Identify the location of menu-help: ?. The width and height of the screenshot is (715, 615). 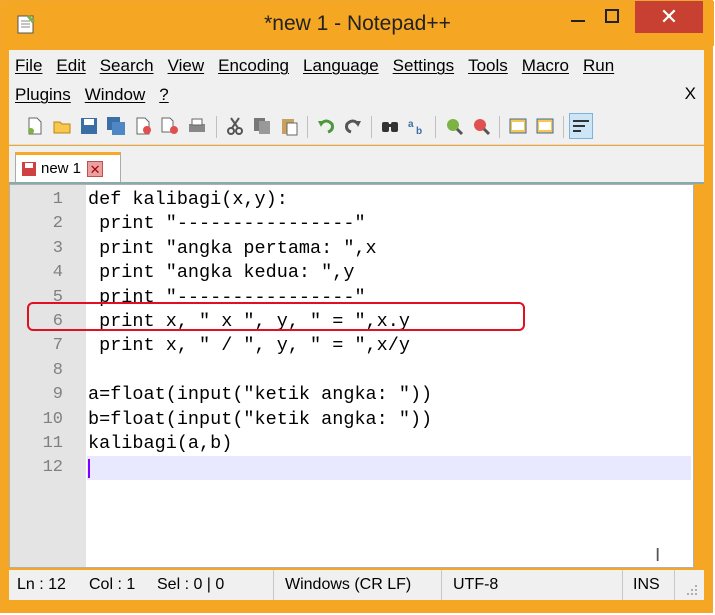
(163, 94).